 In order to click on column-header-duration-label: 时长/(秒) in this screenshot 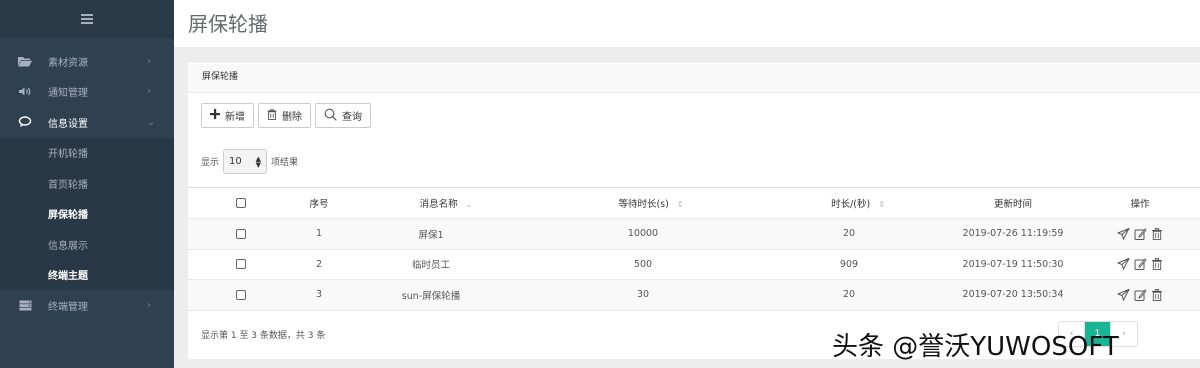, I will do `click(851, 204)`.